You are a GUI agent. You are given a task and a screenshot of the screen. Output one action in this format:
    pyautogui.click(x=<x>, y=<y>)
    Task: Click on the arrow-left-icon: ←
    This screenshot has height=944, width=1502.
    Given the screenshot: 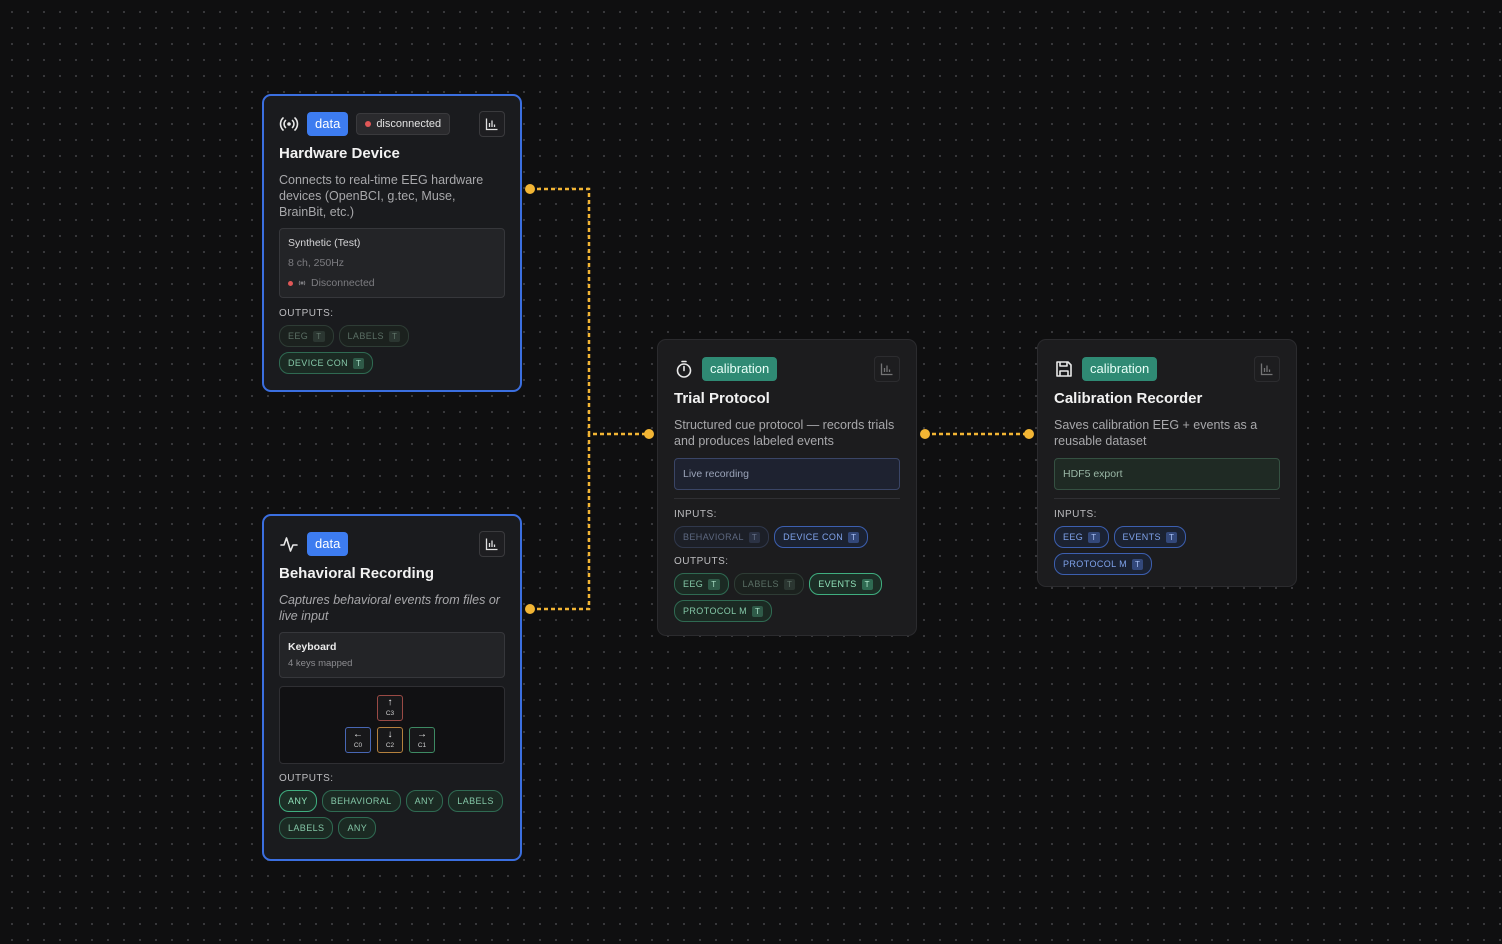 What is the action you would take?
    pyautogui.click(x=358, y=734)
    